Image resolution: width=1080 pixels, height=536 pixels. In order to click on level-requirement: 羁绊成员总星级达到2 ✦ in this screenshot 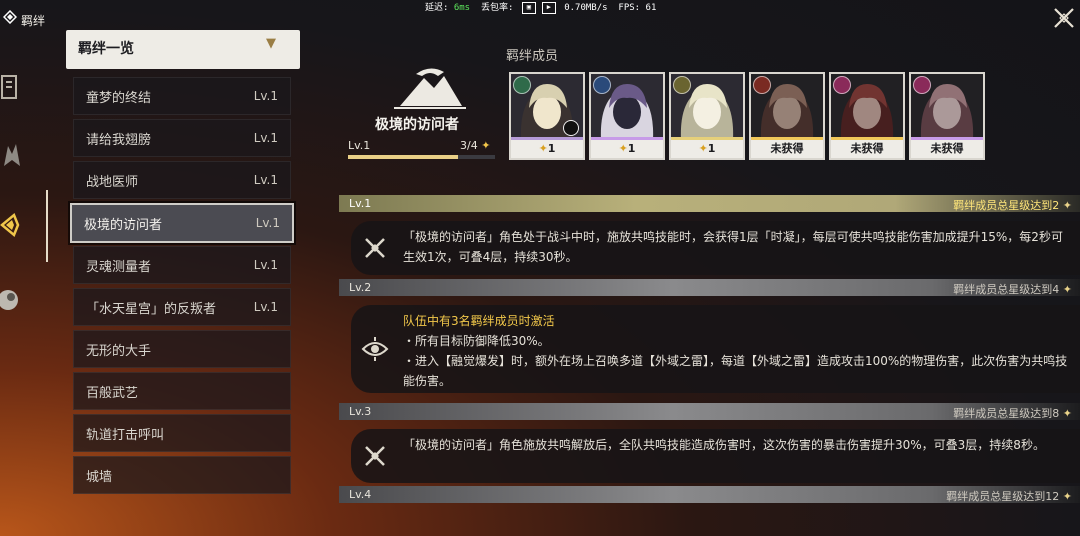, I will do `click(1012, 205)`.